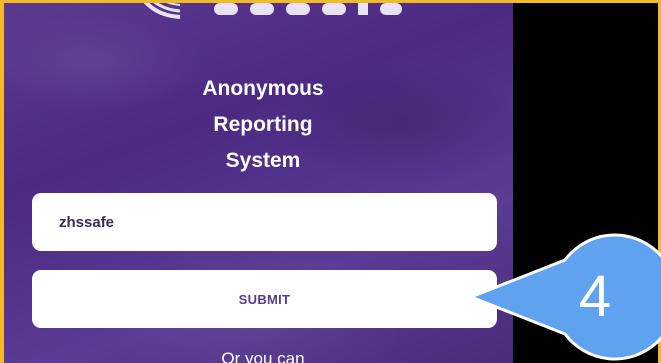 This screenshot has height=363, width=661. I want to click on alternate-option-text: Or you can, so click(263, 356).